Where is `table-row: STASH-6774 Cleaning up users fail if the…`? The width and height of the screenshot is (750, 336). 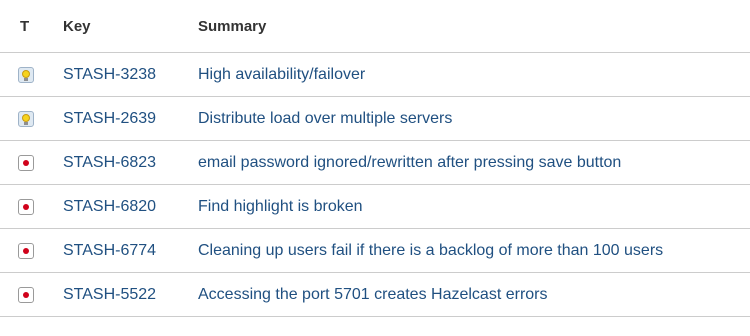 table-row: STASH-6774 Cleaning up users fail if the… is located at coordinates (375, 251).